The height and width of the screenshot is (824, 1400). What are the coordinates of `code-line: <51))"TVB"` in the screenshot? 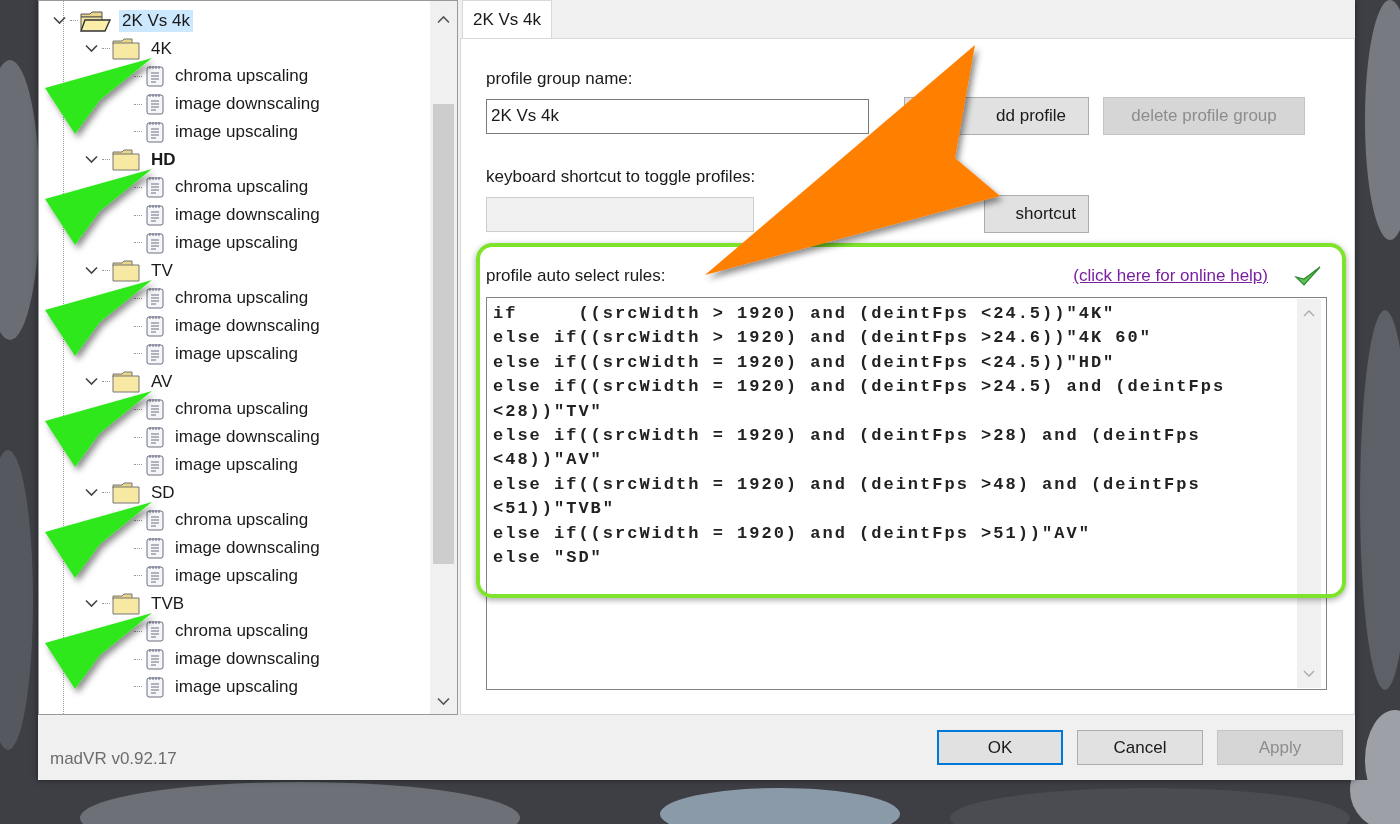 It's located at (555, 509).